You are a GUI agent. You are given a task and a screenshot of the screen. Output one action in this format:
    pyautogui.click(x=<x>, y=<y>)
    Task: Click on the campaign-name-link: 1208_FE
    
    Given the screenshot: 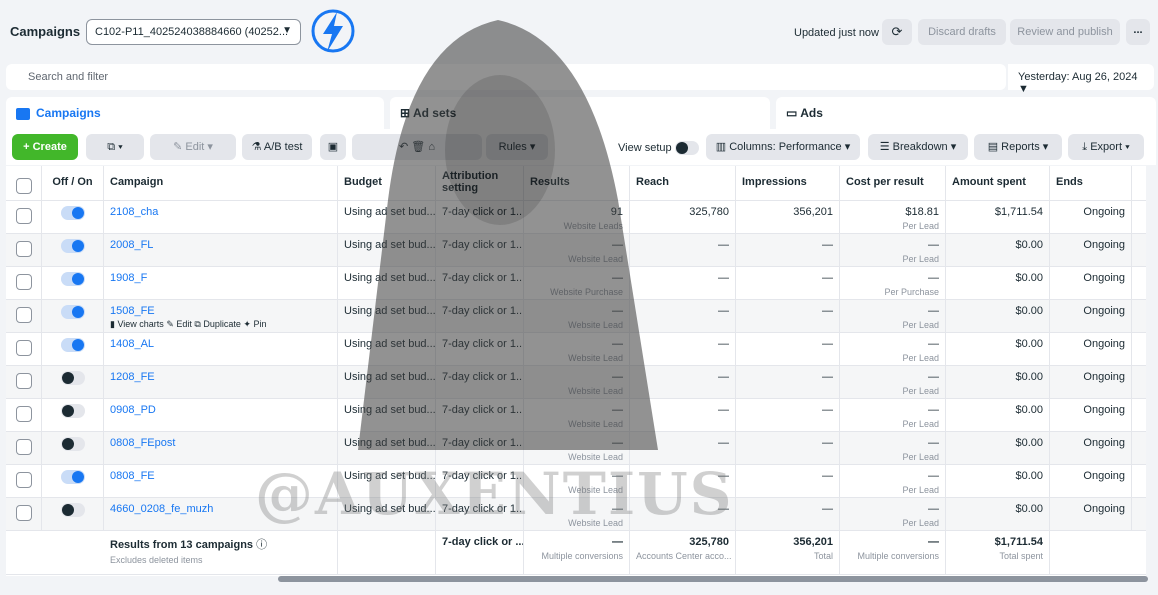 What is the action you would take?
    pyautogui.click(x=132, y=377)
    